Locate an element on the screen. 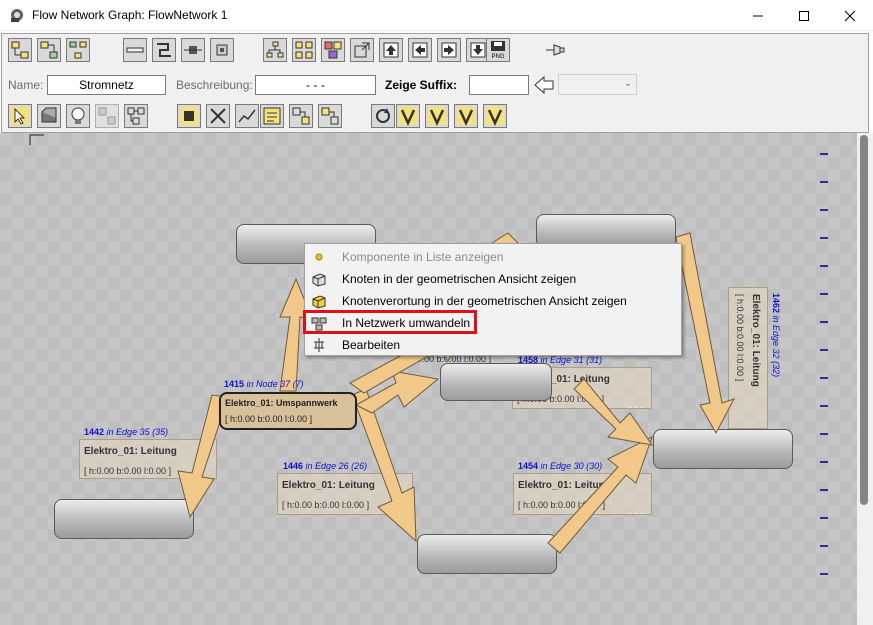 The width and height of the screenshot is (873, 625). csv-tool-button is located at coordinates (272, 116).